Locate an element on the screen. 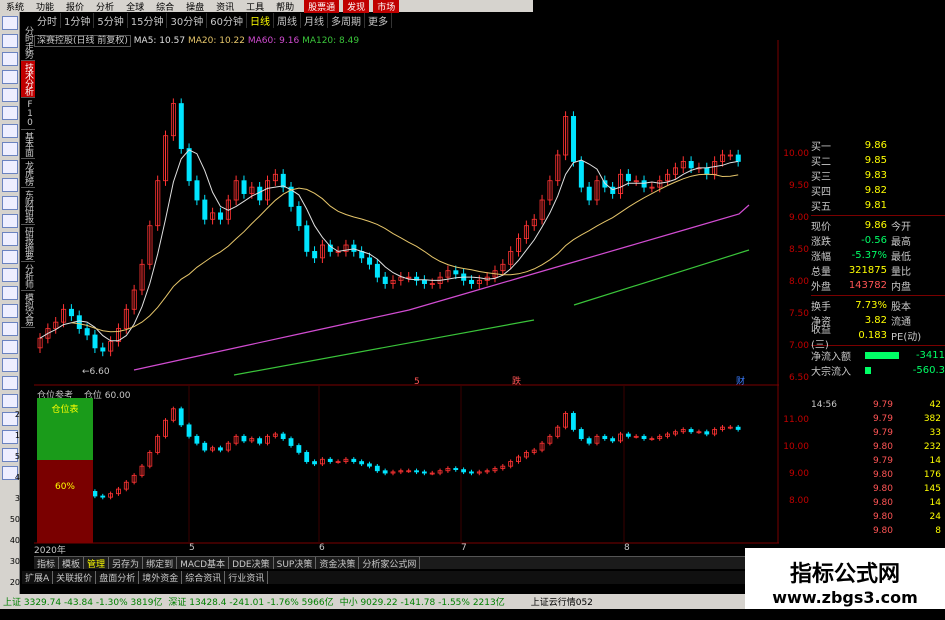  menu-item: 帮助 is located at coordinates (285, 6).